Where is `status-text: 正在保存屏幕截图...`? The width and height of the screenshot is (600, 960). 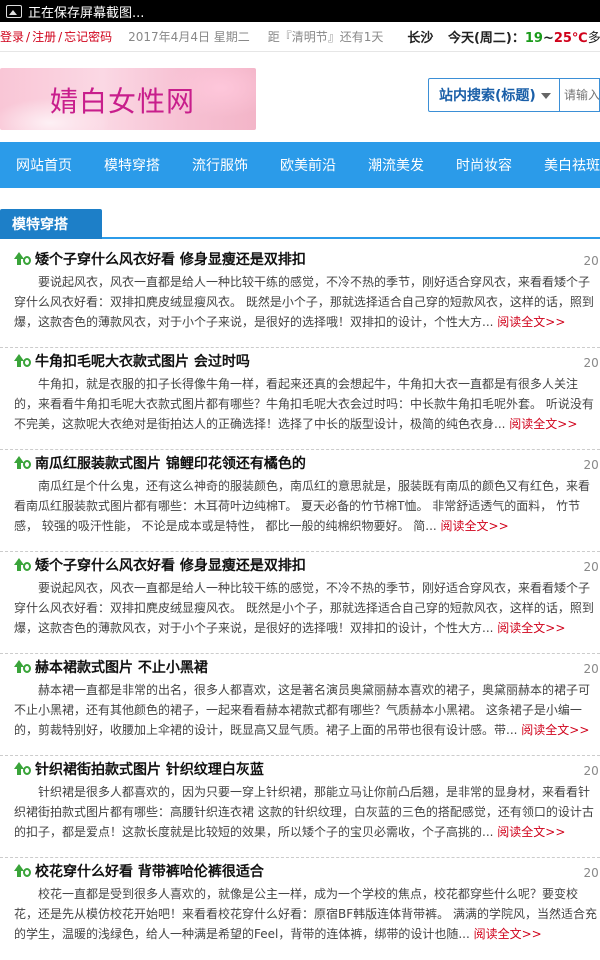
status-text: 正在保存屏幕截图... is located at coordinates (86, 13).